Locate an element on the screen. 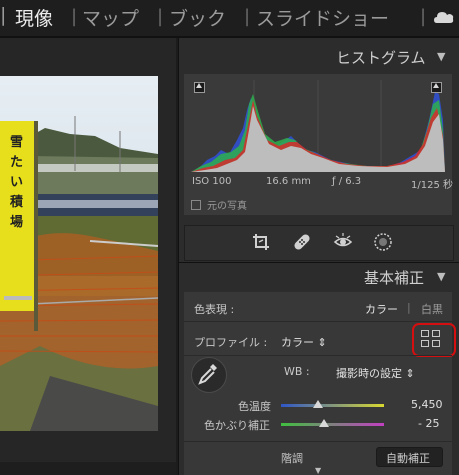 This screenshot has height=475, width=459. treatment-color-option: カラー is located at coordinates (381, 309).